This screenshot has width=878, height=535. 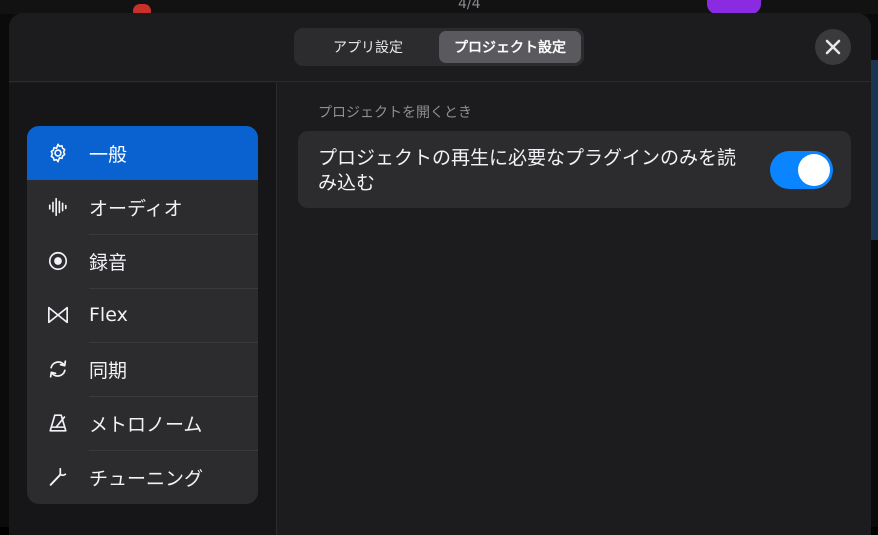 What do you see at coordinates (58, 423) in the screenshot?
I see `metronome-icon` at bounding box center [58, 423].